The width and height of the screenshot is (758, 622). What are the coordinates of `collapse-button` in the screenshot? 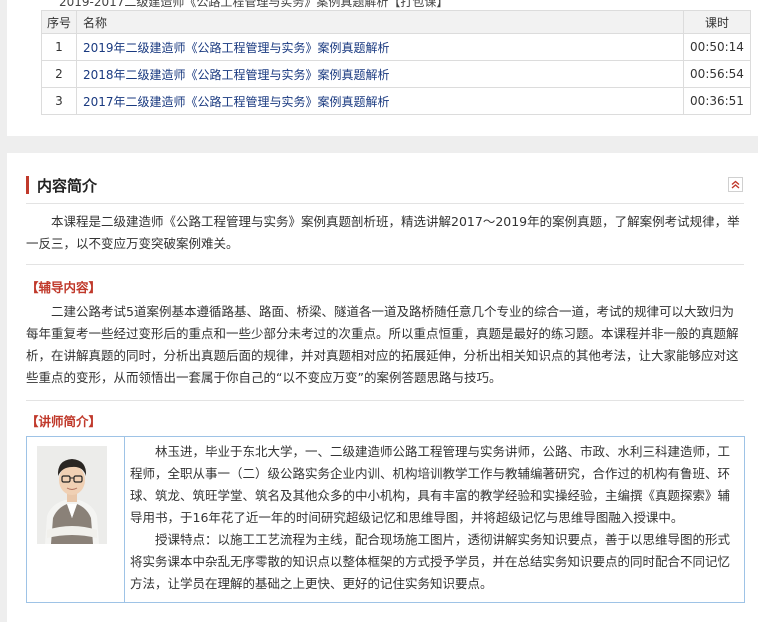 It's located at (735, 184).